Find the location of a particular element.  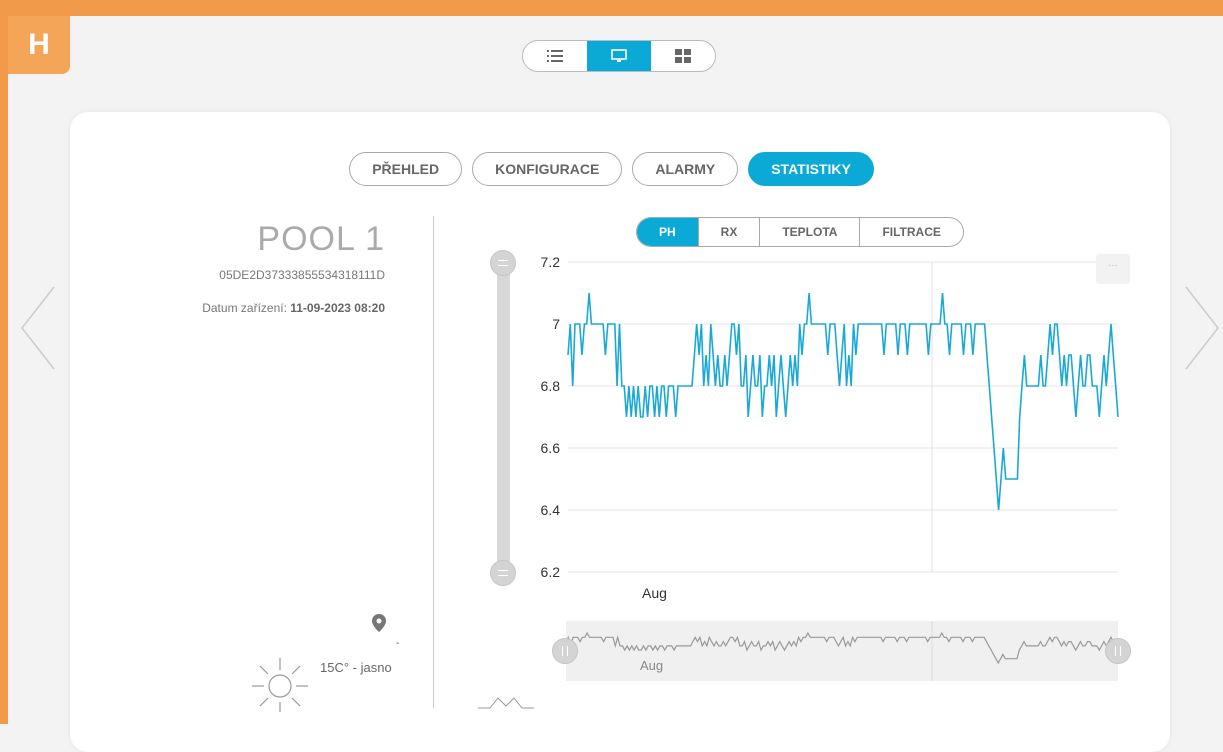

prev-arrow-icon is located at coordinates (38, 328).